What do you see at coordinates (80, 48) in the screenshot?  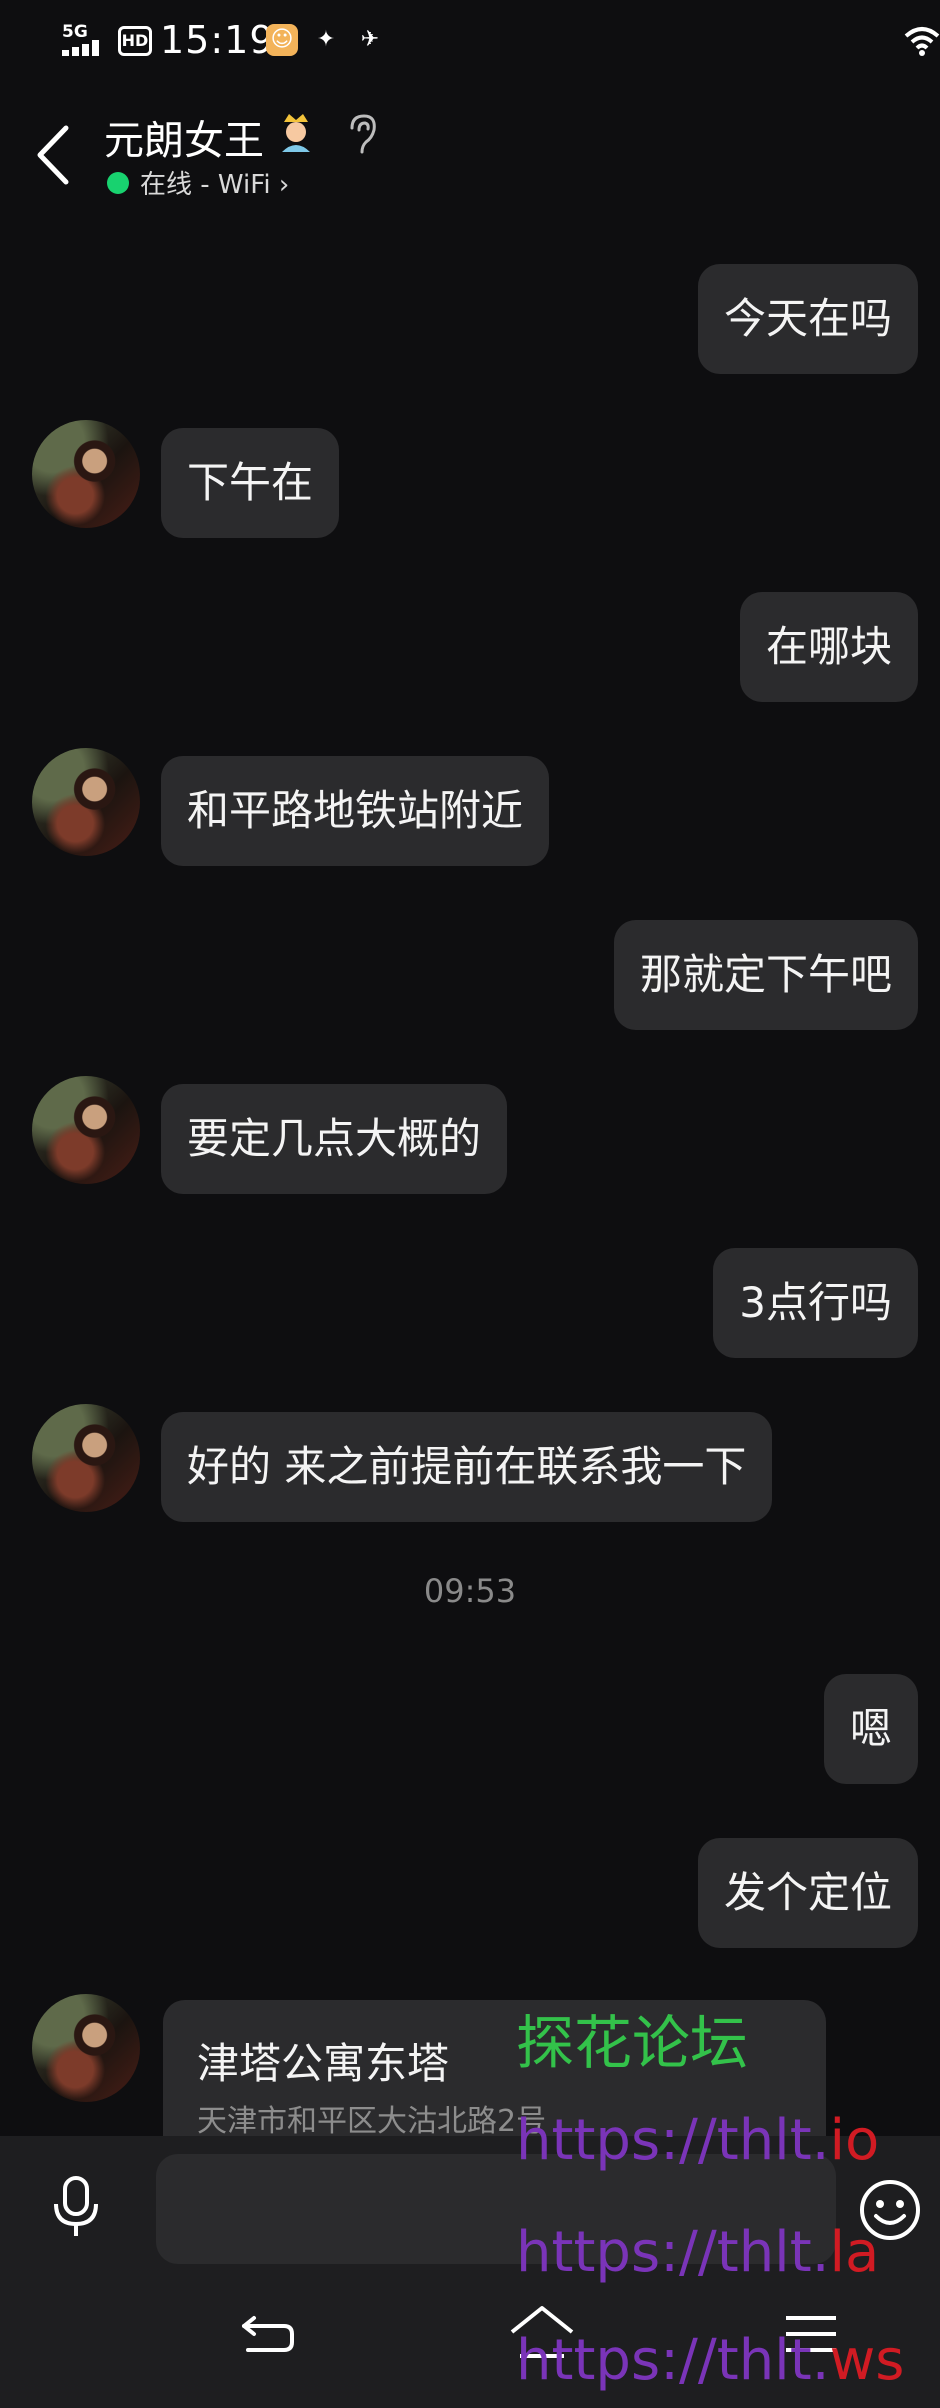 I see `signal-icon` at bounding box center [80, 48].